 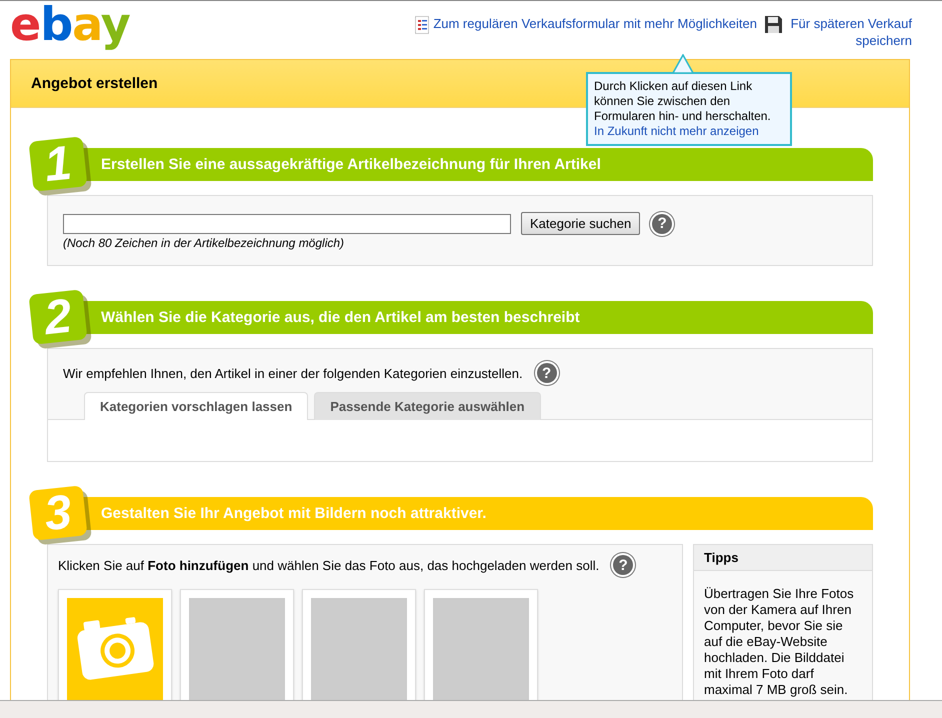 What do you see at coordinates (340, 317) in the screenshot?
I see `step-title: Wählen Sie die Kategorie aus, die den Artikel am besten beschreibt` at bounding box center [340, 317].